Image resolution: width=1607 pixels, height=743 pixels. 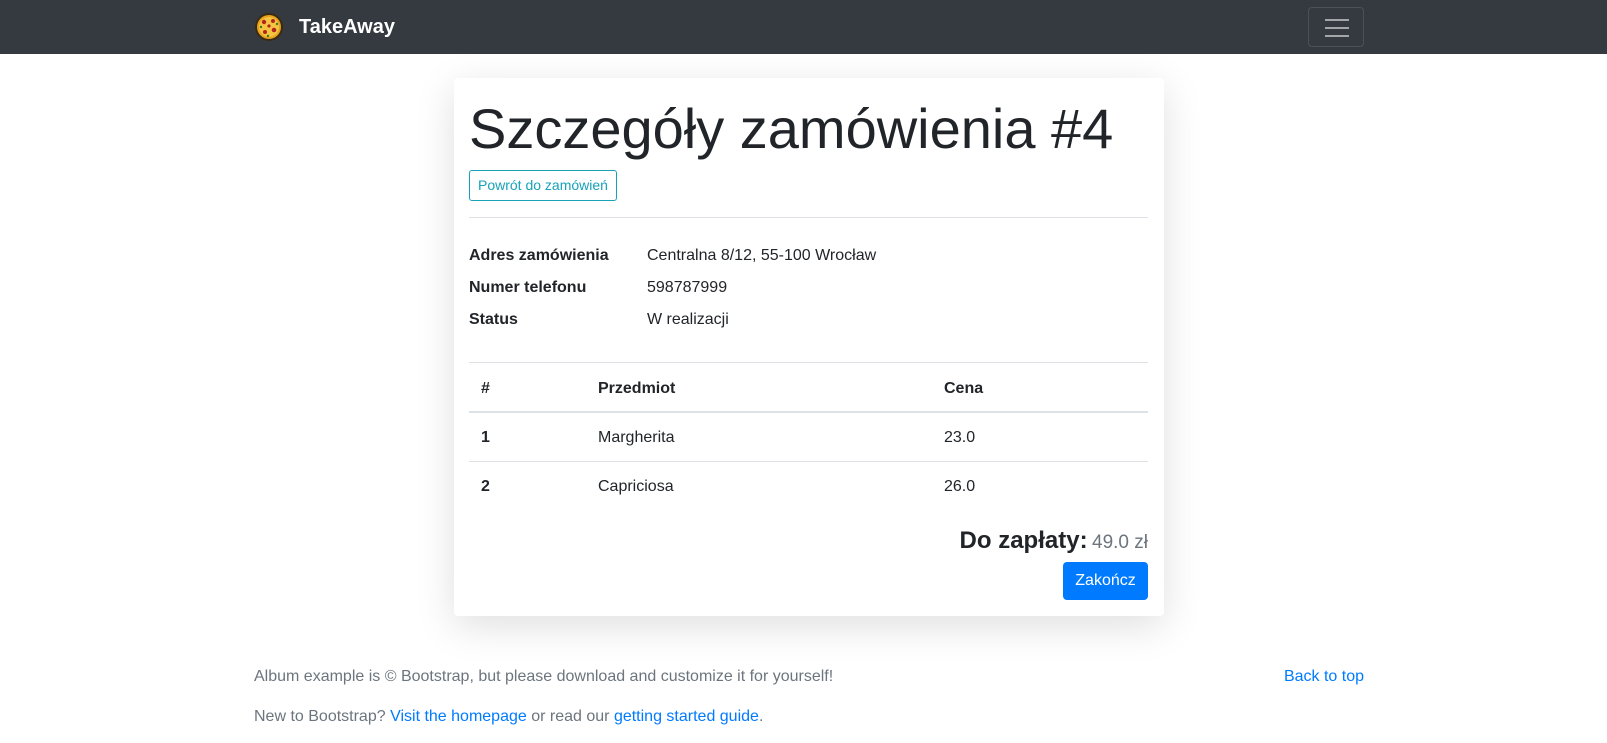 What do you see at coordinates (688, 319) in the screenshot?
I see `info-value-status: W realizacji` at bounding box center [688, 319].